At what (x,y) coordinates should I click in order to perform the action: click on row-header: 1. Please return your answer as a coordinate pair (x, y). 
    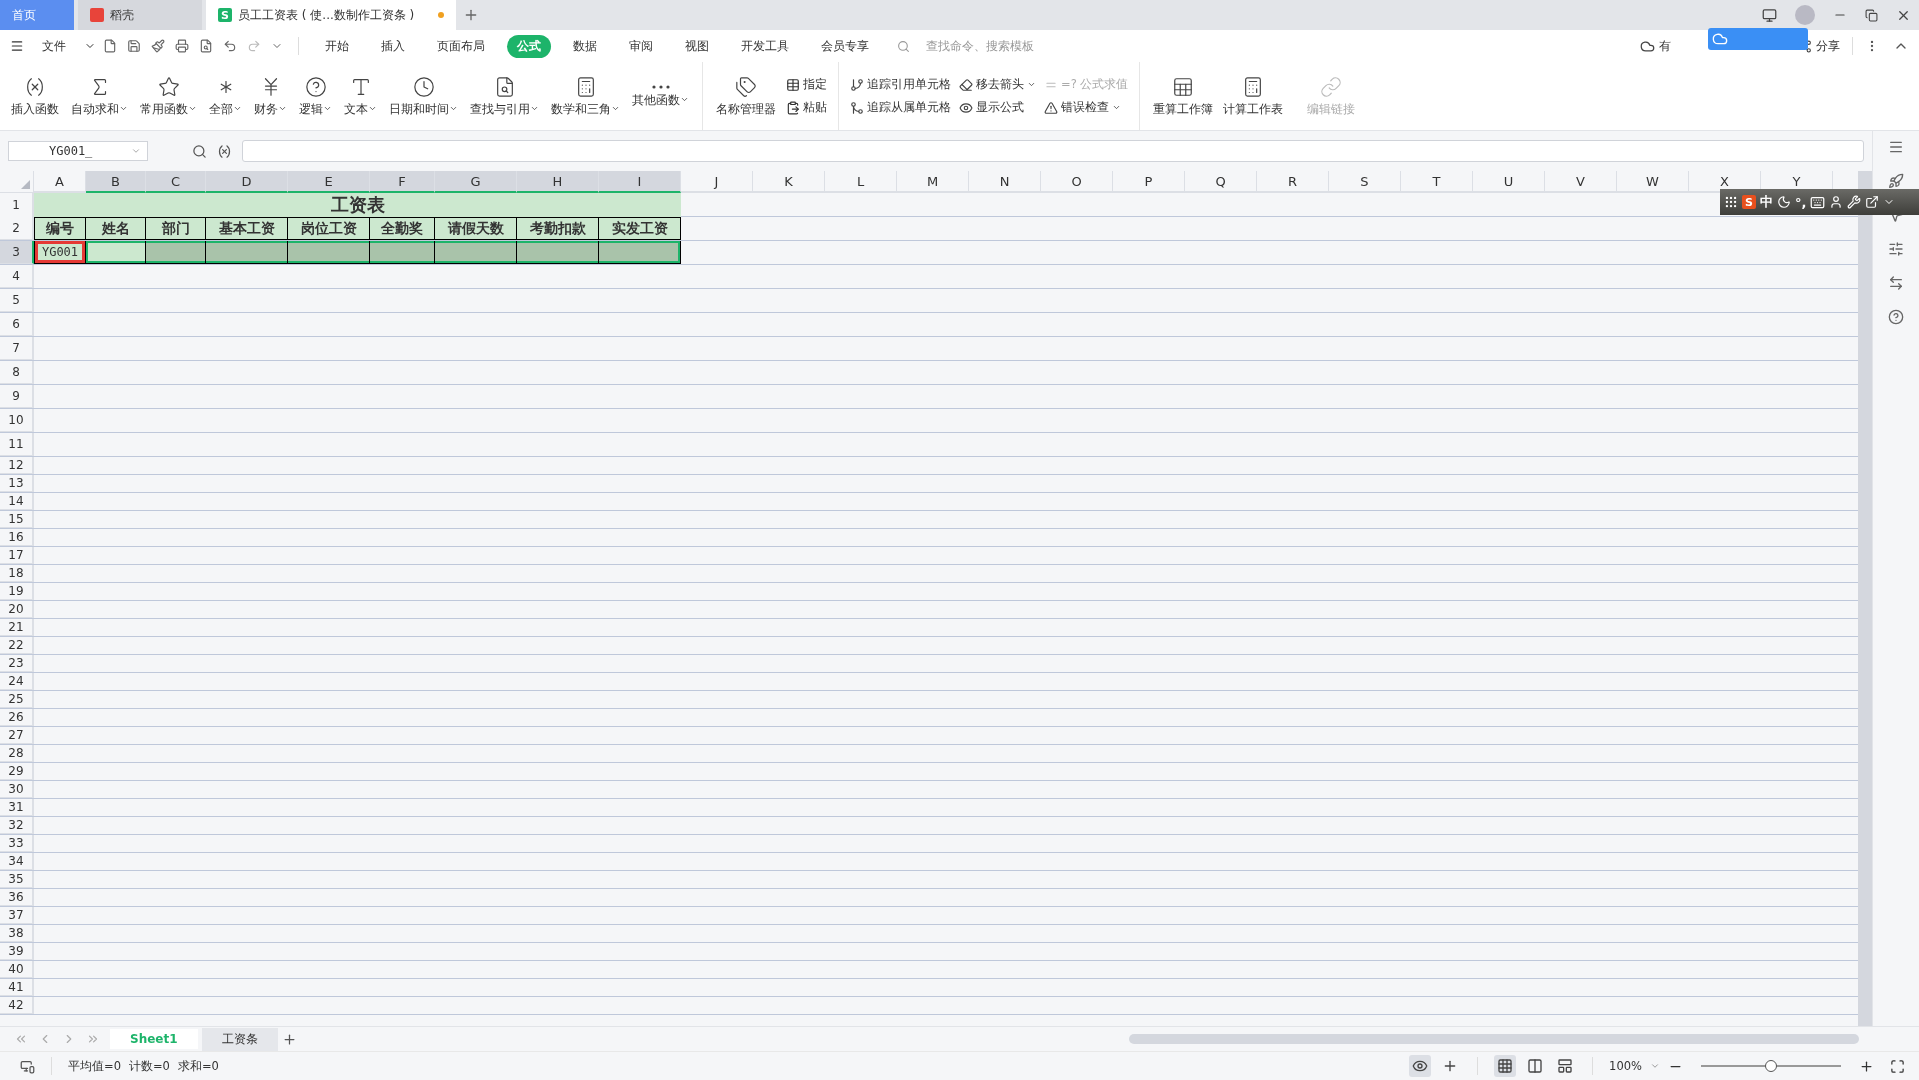
    Looking at the image, I should click on (17, 205).